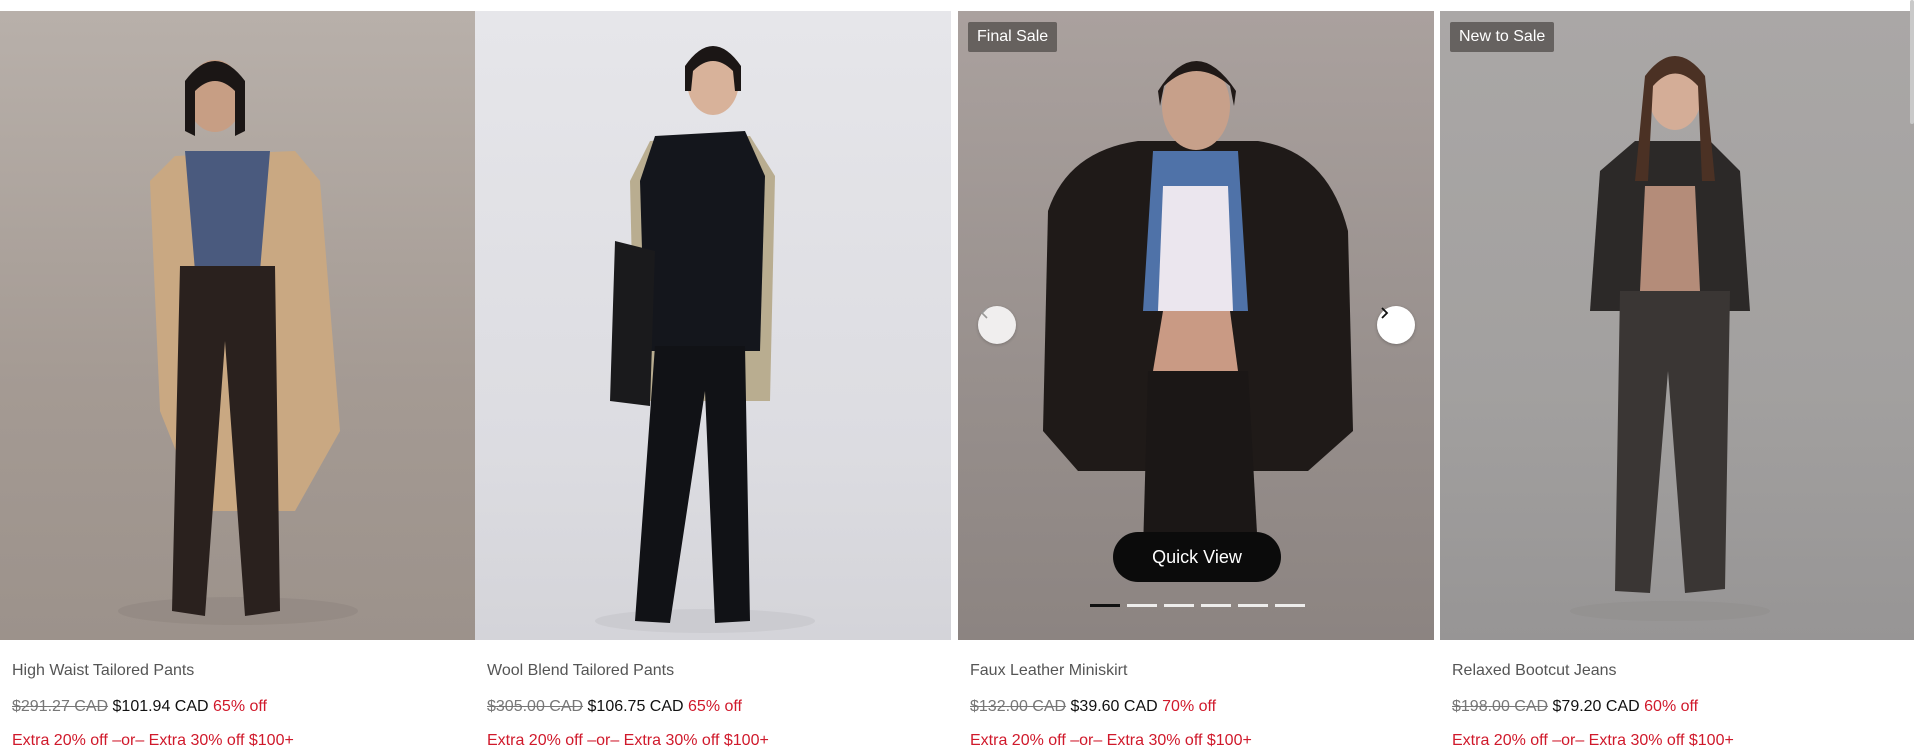 The width and height of the screenshot is (1914, 754). Describe the element at coordinates (1502, 37) in the screenshot. I see `new-to-sale-badge: New to Sale` at that location.